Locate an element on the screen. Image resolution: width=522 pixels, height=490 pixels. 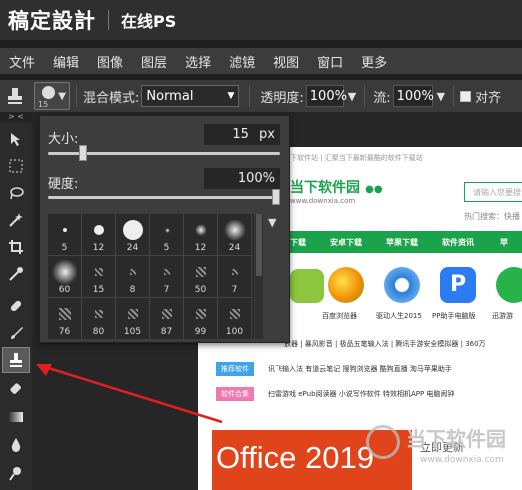
scrollbar-thumb is located at coordinates (259, 245).